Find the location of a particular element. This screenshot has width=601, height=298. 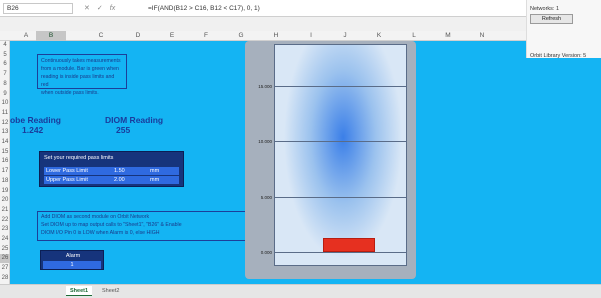

networks-count: Networks: 1 is located at coordinates (544, 9).